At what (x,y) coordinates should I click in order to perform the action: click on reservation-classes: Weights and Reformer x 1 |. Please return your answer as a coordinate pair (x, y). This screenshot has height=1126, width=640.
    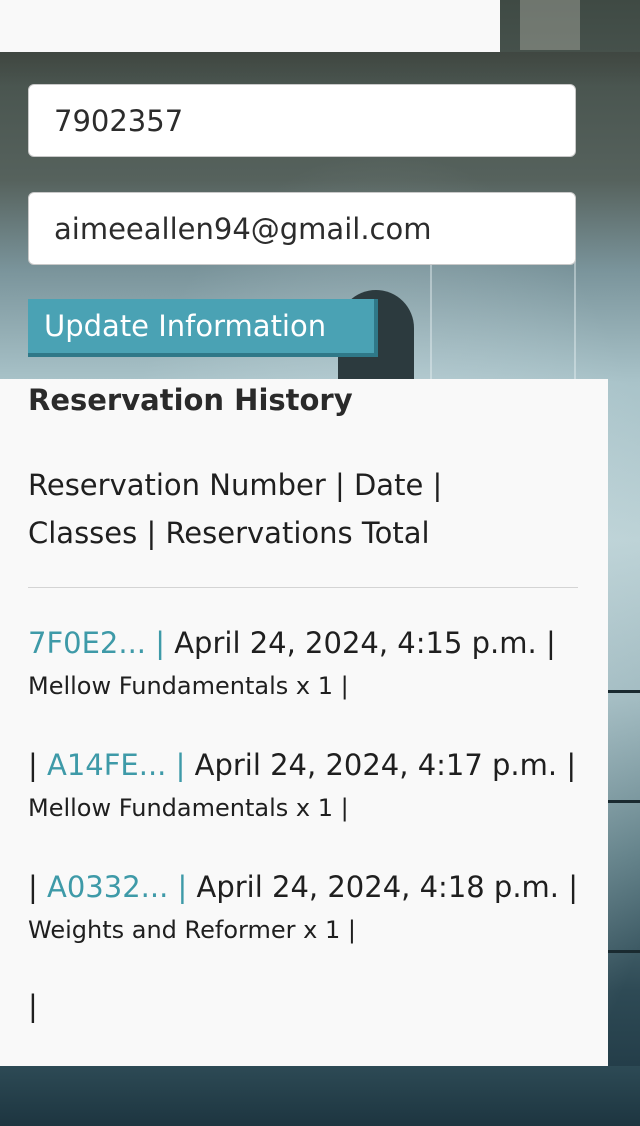
    Looking at the image, I should click on (192, 930).